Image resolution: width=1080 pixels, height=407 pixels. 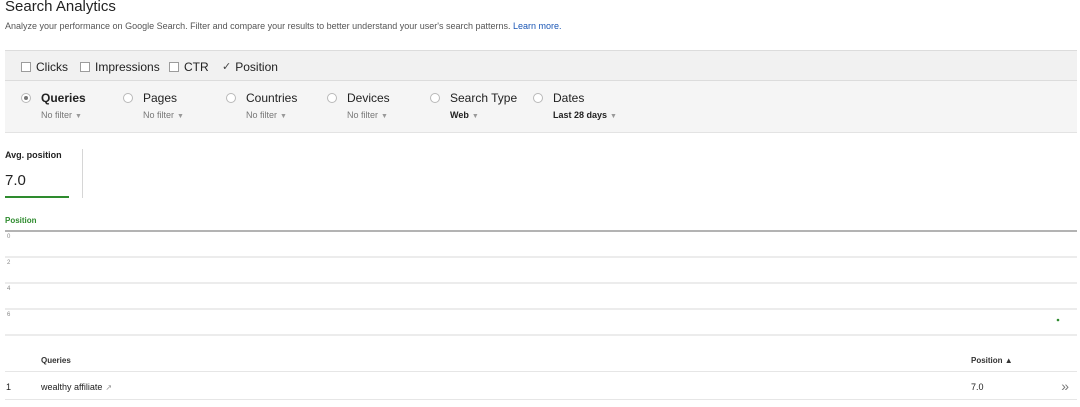 I want to click on row-position: 7.0, so click(x=977, y=387).